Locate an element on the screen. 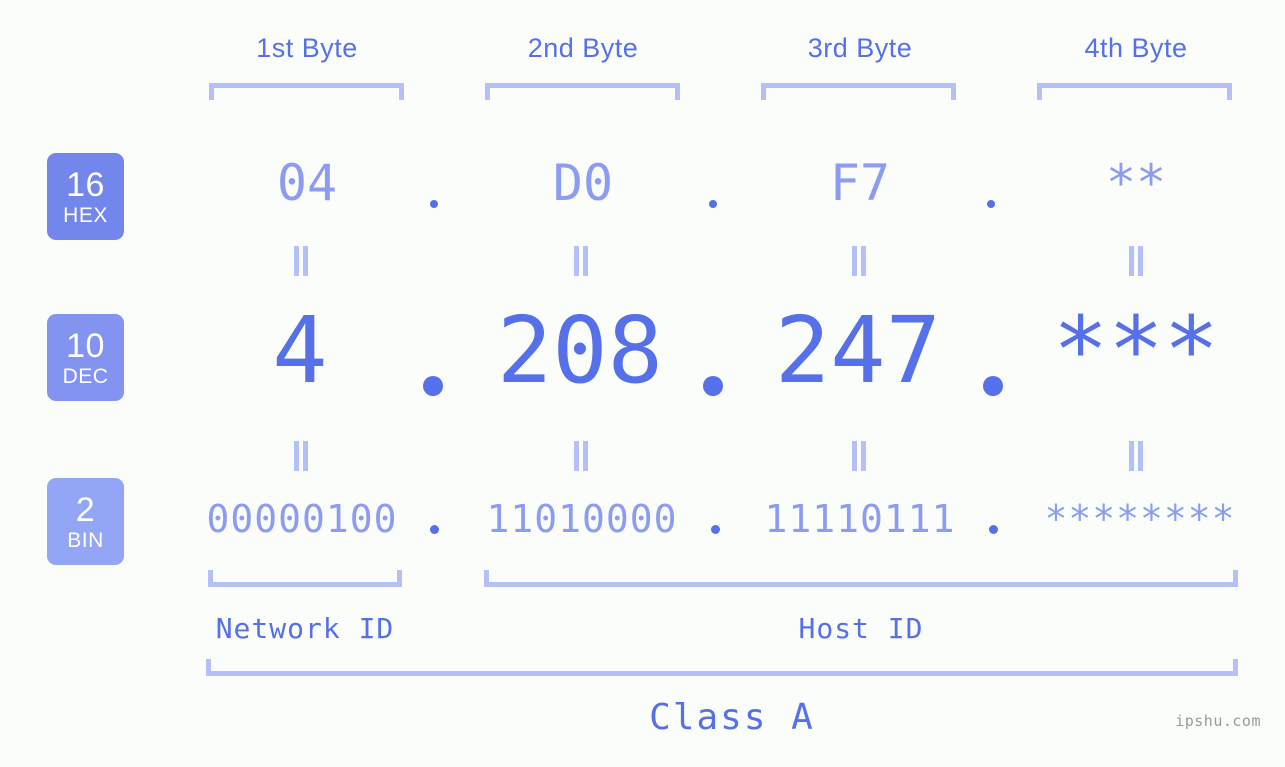 This screenshot has height=767, width=1285. dec-octet-2: 208 is located at coordinates (580, 350).